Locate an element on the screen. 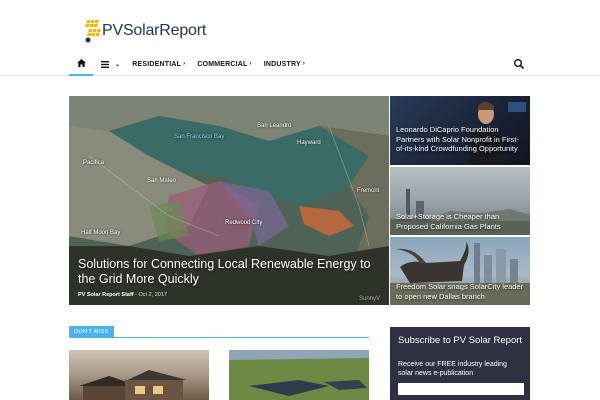 The image size is (600, 400). home-icon is located at coordinates (81, 63).